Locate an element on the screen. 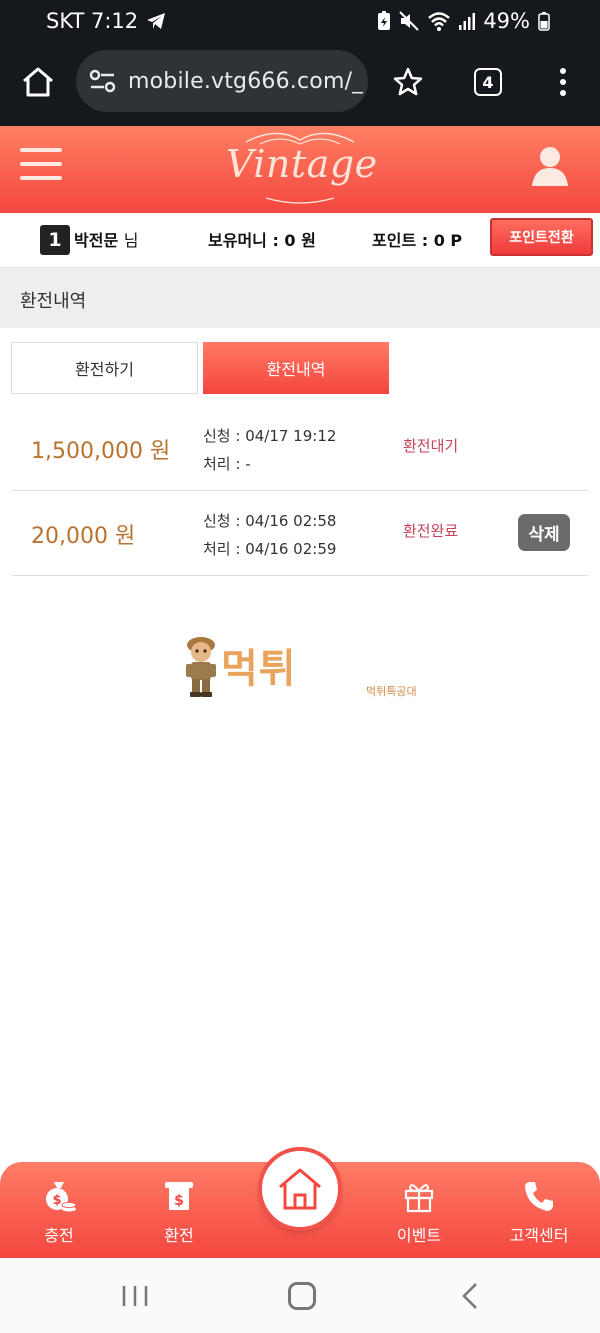 Image resolution: width=600 pixels, height=1333 pixels. logo: Vintage is located at coordinates (302, 170).